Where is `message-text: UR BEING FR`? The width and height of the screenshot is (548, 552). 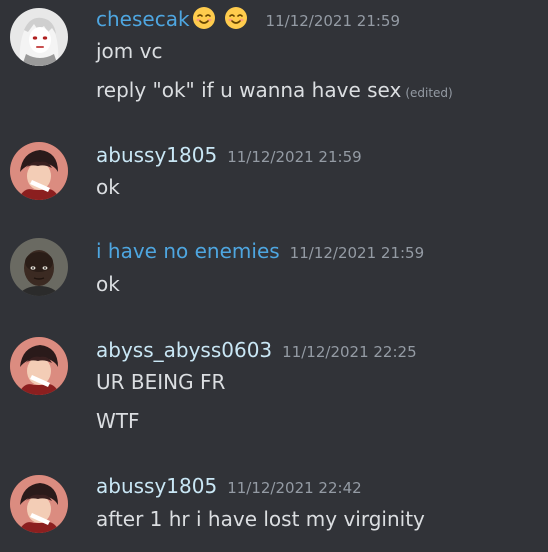 message-text: UR BEING FR is located at coordinates (161, 382).